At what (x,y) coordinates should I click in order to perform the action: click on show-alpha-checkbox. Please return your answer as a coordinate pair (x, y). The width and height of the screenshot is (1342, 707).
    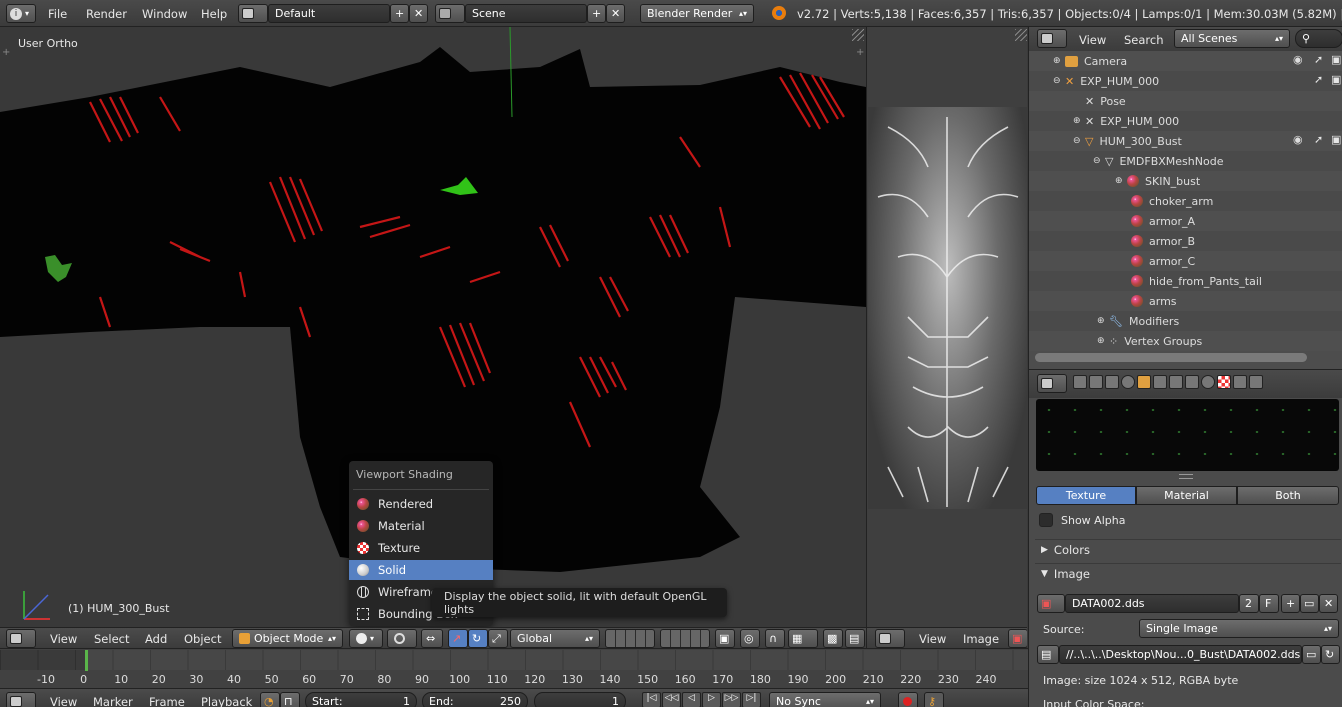
    Looking at the image, I should click on (1046, 520).